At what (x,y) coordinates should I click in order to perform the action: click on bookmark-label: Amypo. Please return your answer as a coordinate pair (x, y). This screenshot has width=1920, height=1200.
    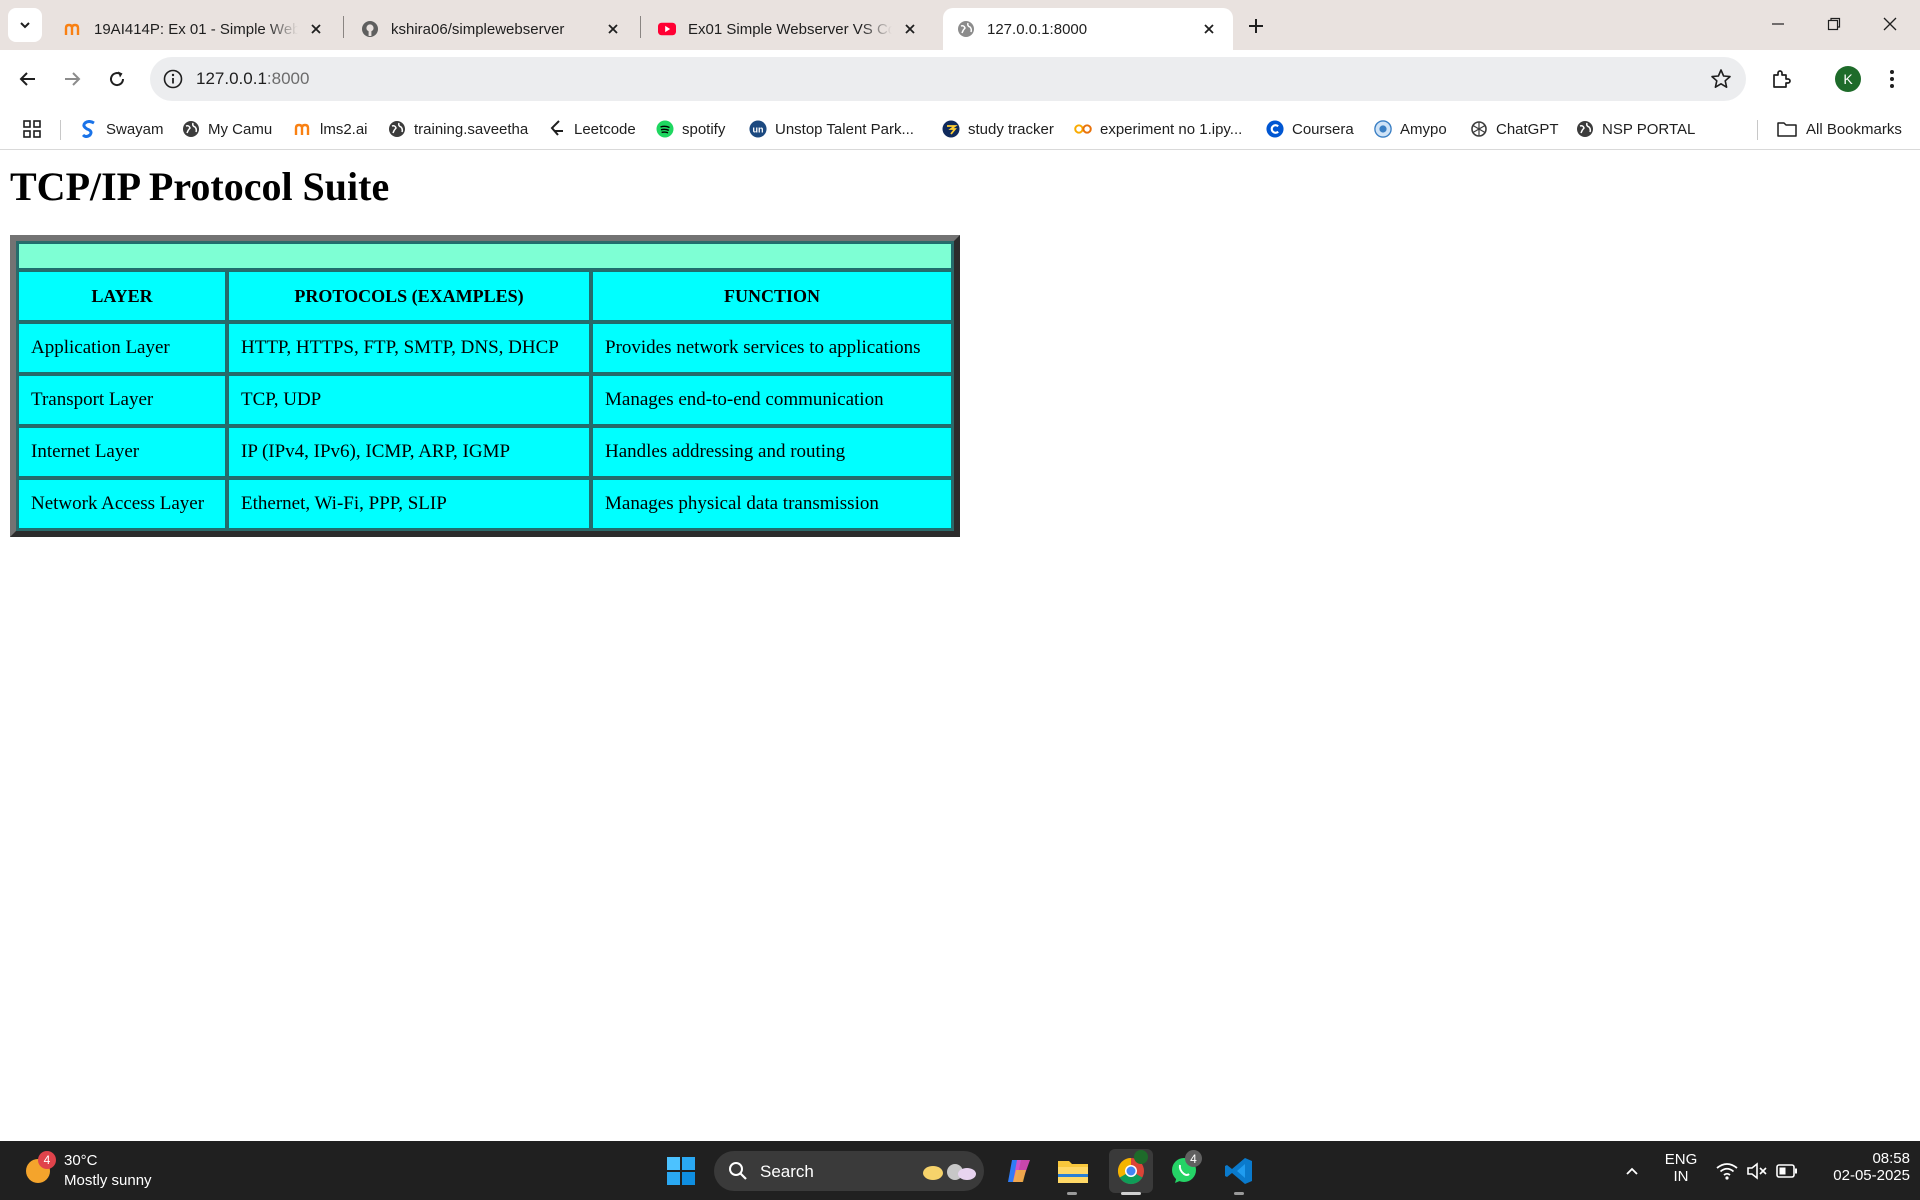
    Looking at the image, I should click on (1423, 129).